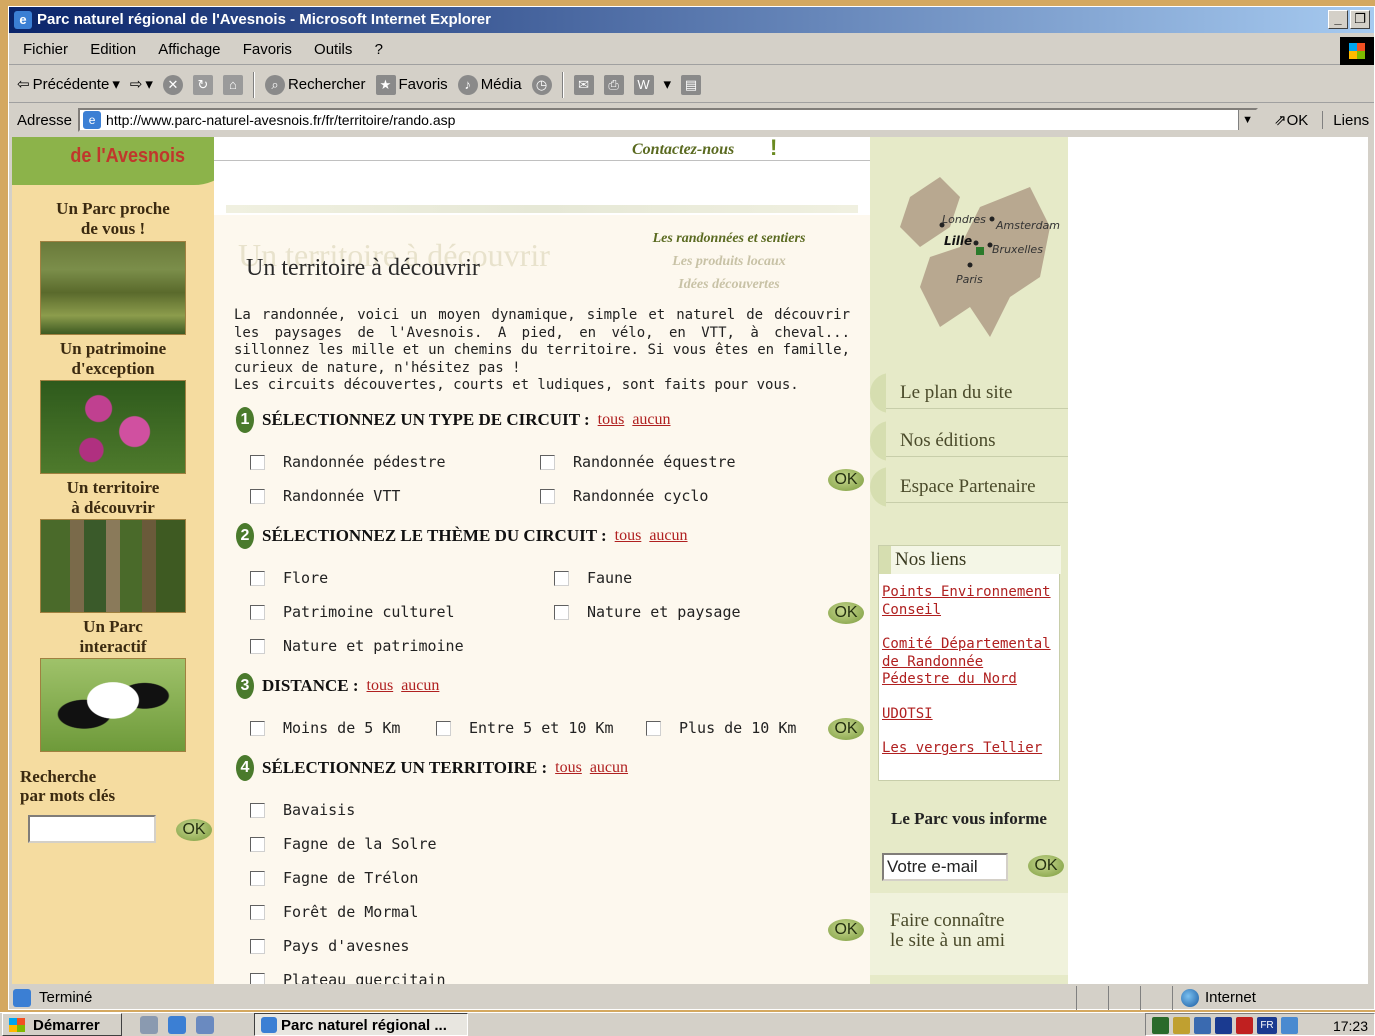 The height and width of the screenshot is (1036, 1375). Describe the element at coordinates (970, 749) in the screenshot. I see `external-link: Les vergers Tellier` at that location.